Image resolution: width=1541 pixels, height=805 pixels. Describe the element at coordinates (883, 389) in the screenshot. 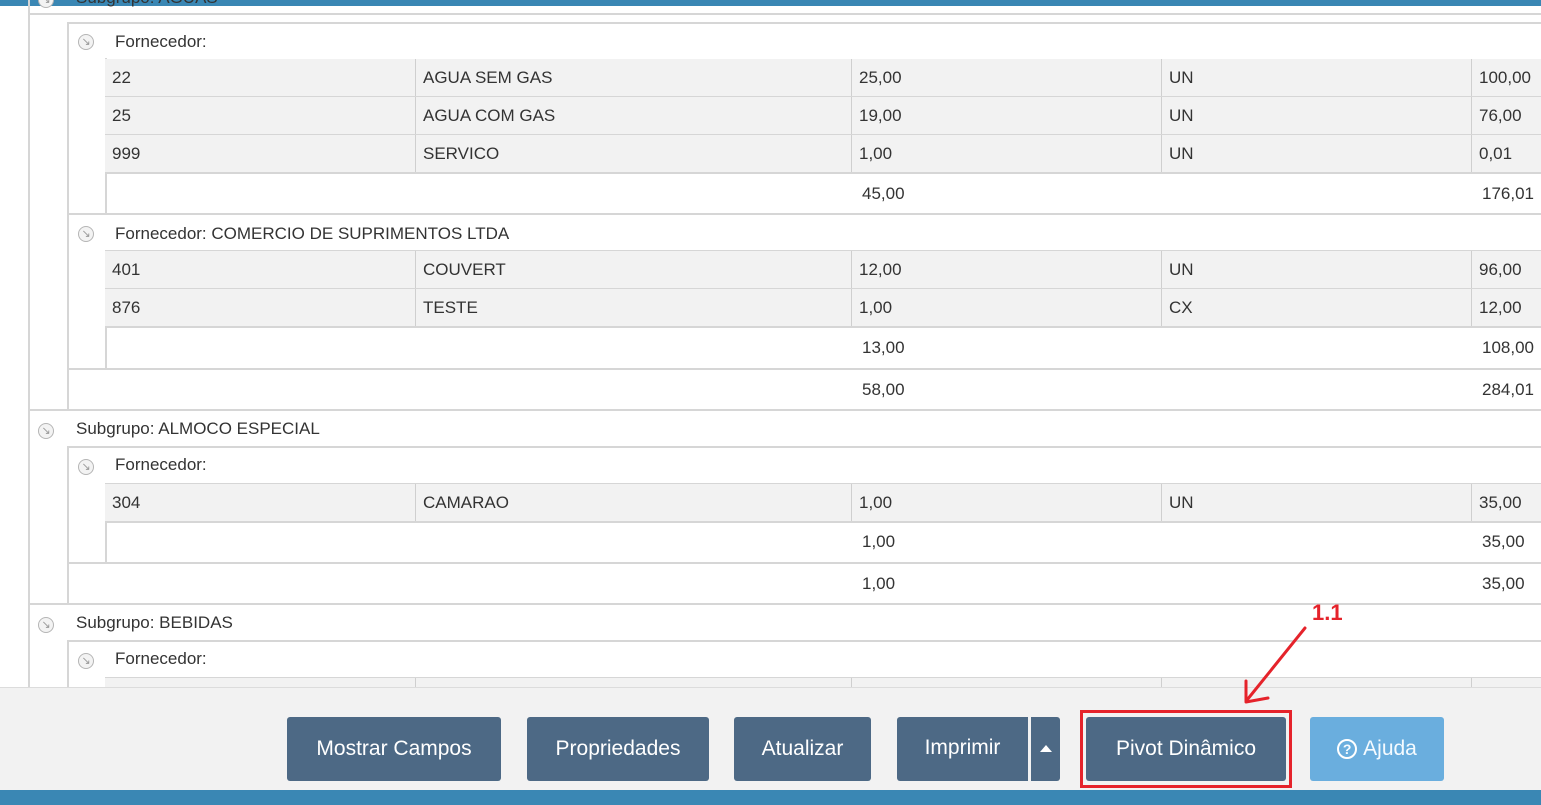

I see `subgroup-sum-qty: 58,00` at that location.